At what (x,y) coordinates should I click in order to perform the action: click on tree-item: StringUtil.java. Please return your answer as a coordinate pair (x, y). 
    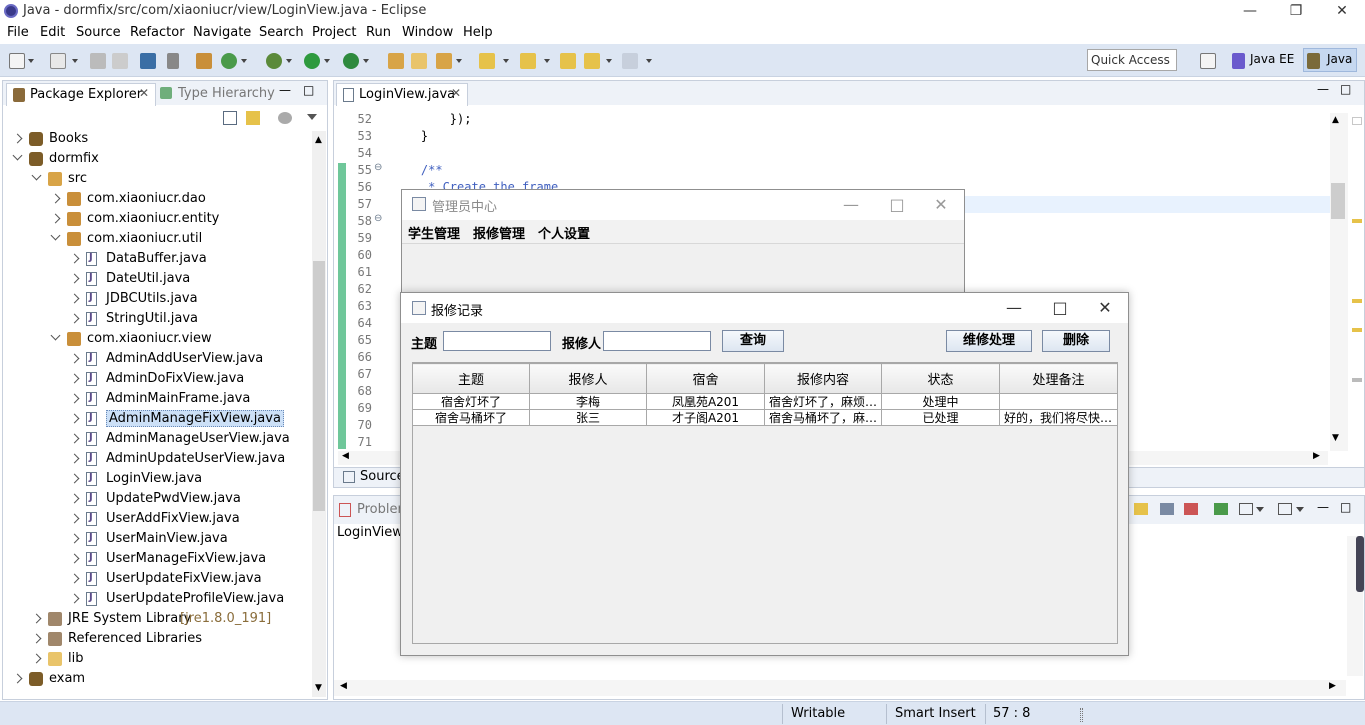
    Looking at the image, I should click on (156, 319).